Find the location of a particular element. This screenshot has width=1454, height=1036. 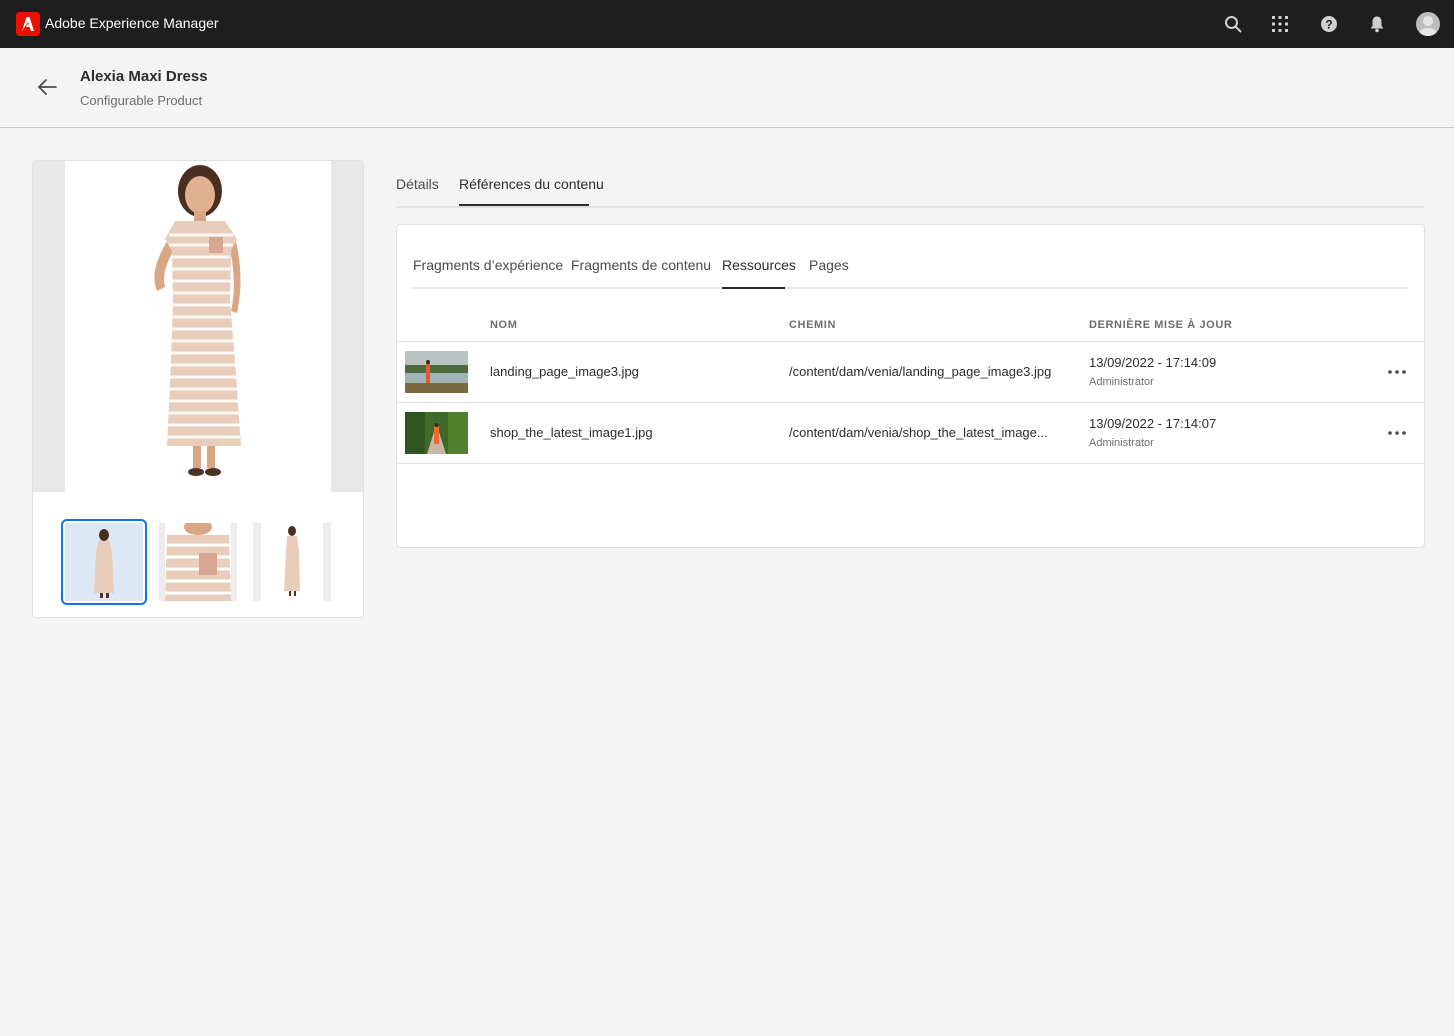

dress-model-image is located at coordinates (197, 320).